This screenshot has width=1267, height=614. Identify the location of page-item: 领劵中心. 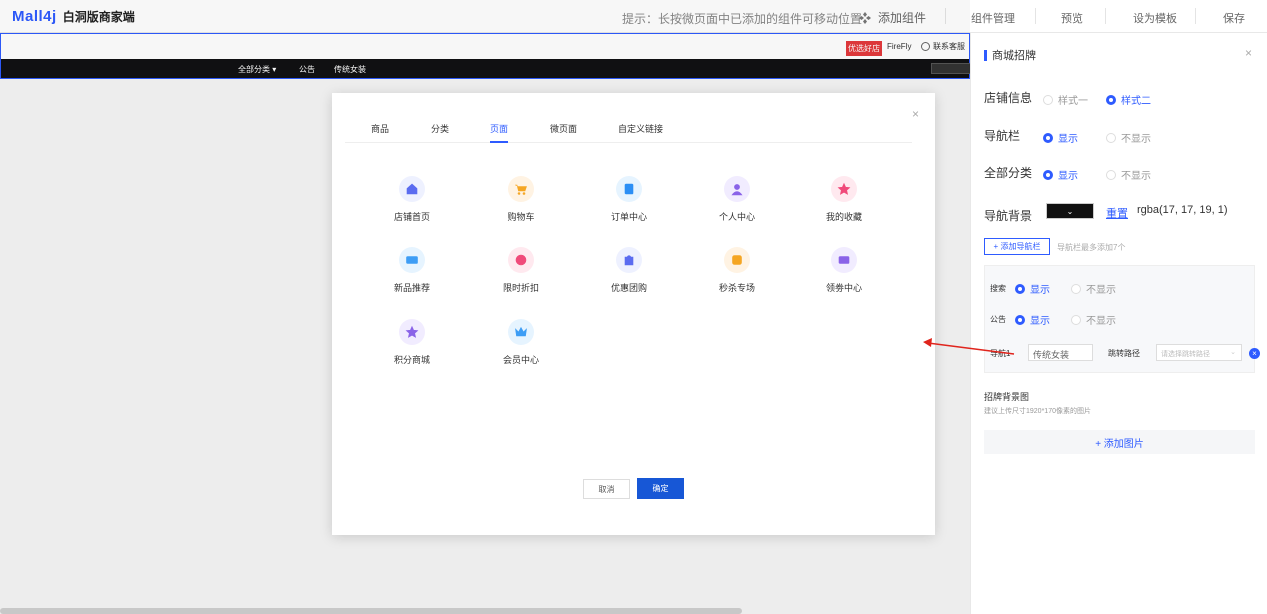
(844, 270).